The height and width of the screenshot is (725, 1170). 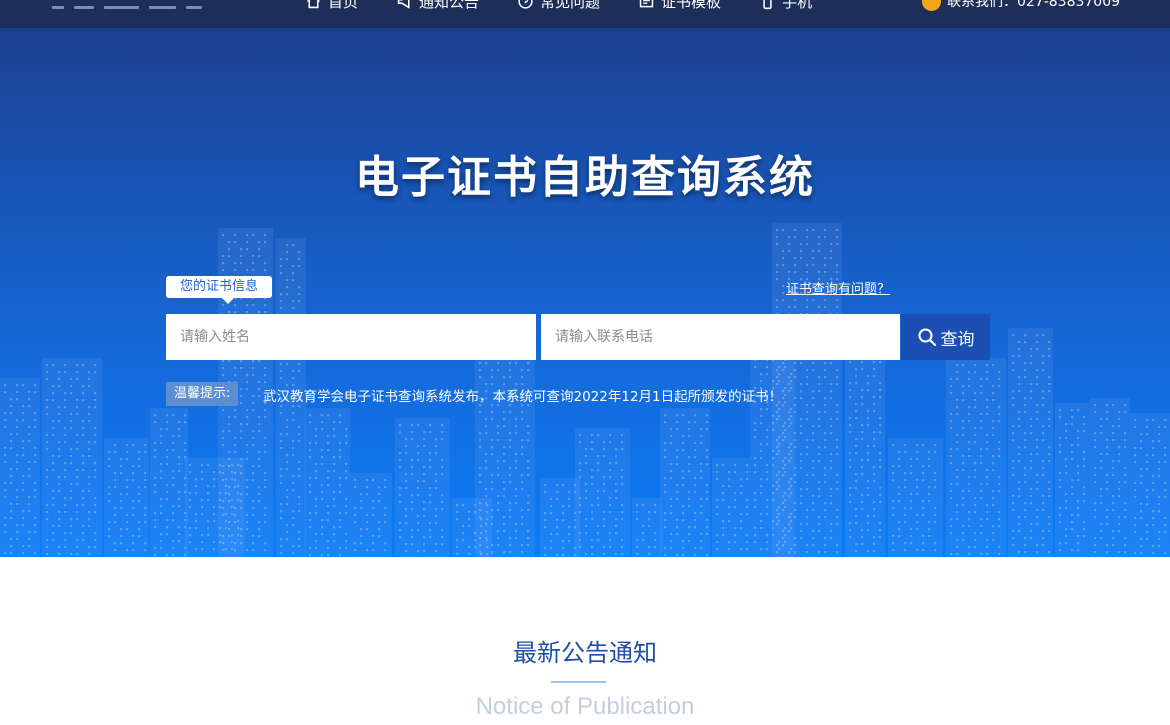 I want to click on page-title: 电子证书自助查询系统, so click(x=585, y=177).